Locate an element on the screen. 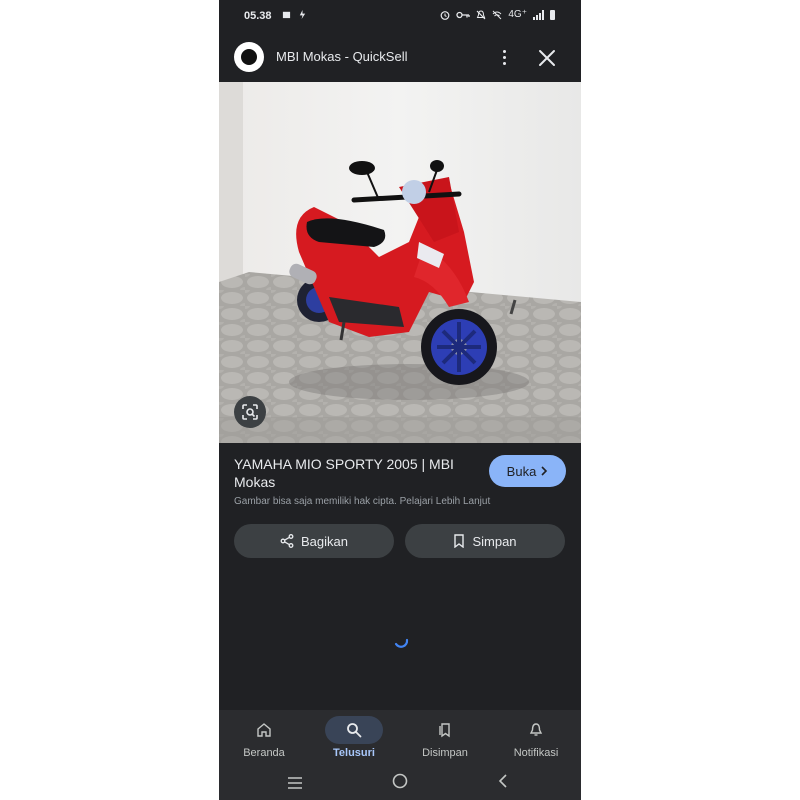  share-button: Bagikan is located at coordinates (314, 541).